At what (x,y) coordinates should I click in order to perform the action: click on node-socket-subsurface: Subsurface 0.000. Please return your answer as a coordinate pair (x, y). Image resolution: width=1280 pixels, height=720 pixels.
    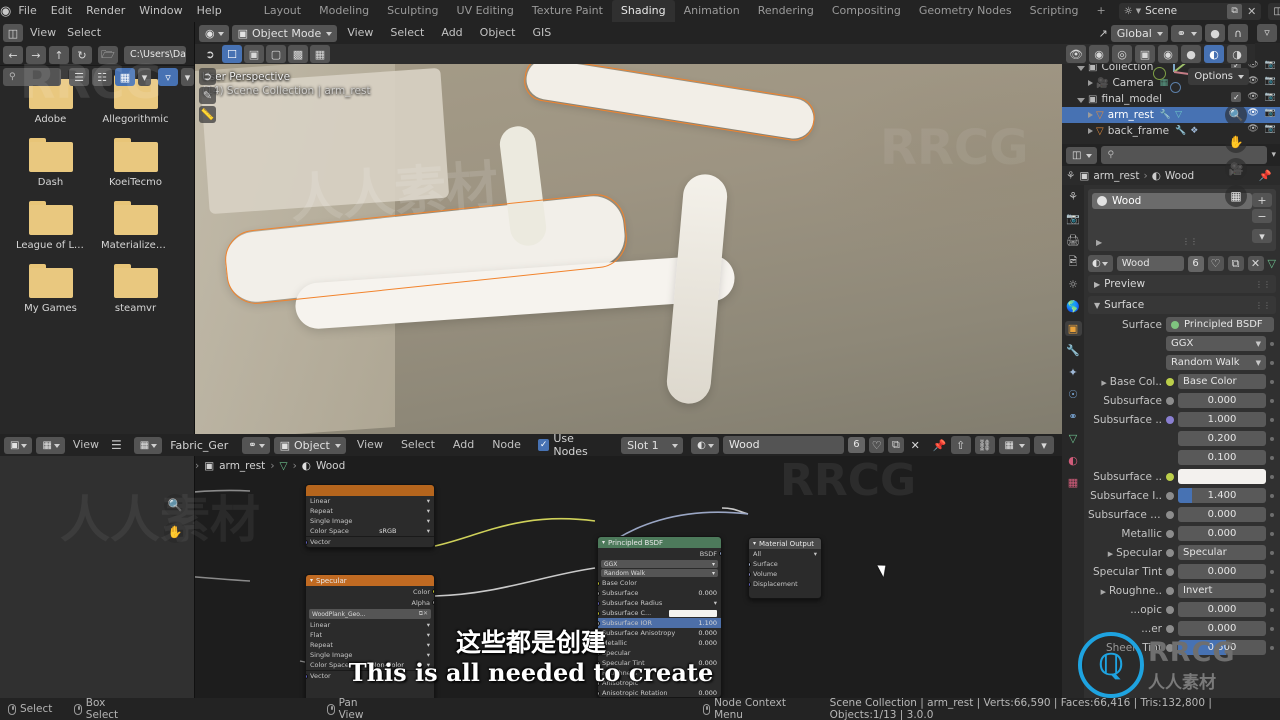
    Looking at the image, I should click on (659, 593).